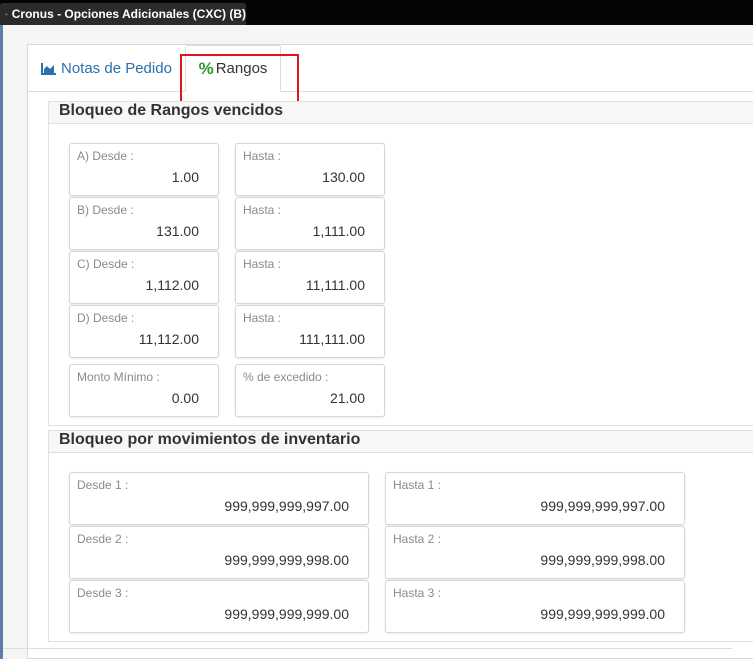 This screenshot has height=659, width=753. Describe the element at coordinates (6, 14) in the screenshot. I see `app-logo-icon` at that location.